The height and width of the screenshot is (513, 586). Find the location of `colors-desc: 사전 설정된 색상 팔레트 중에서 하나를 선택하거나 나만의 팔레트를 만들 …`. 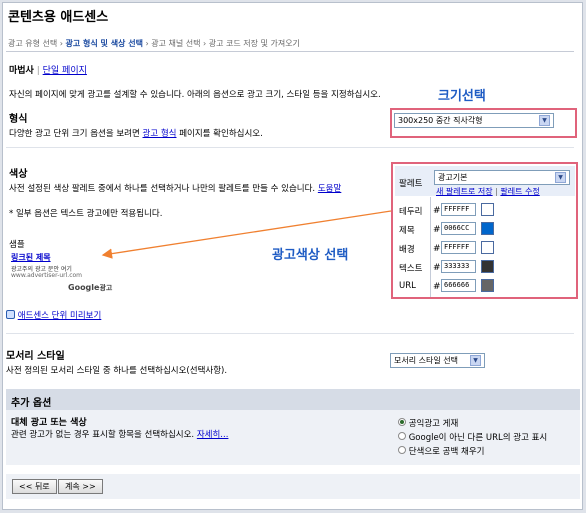

colors-desc: 사전 설정된 색상 팔레트 중에서 하나를 선택하거나 나만의 팔레트를 만들 … is located at coordinates (175, 189).